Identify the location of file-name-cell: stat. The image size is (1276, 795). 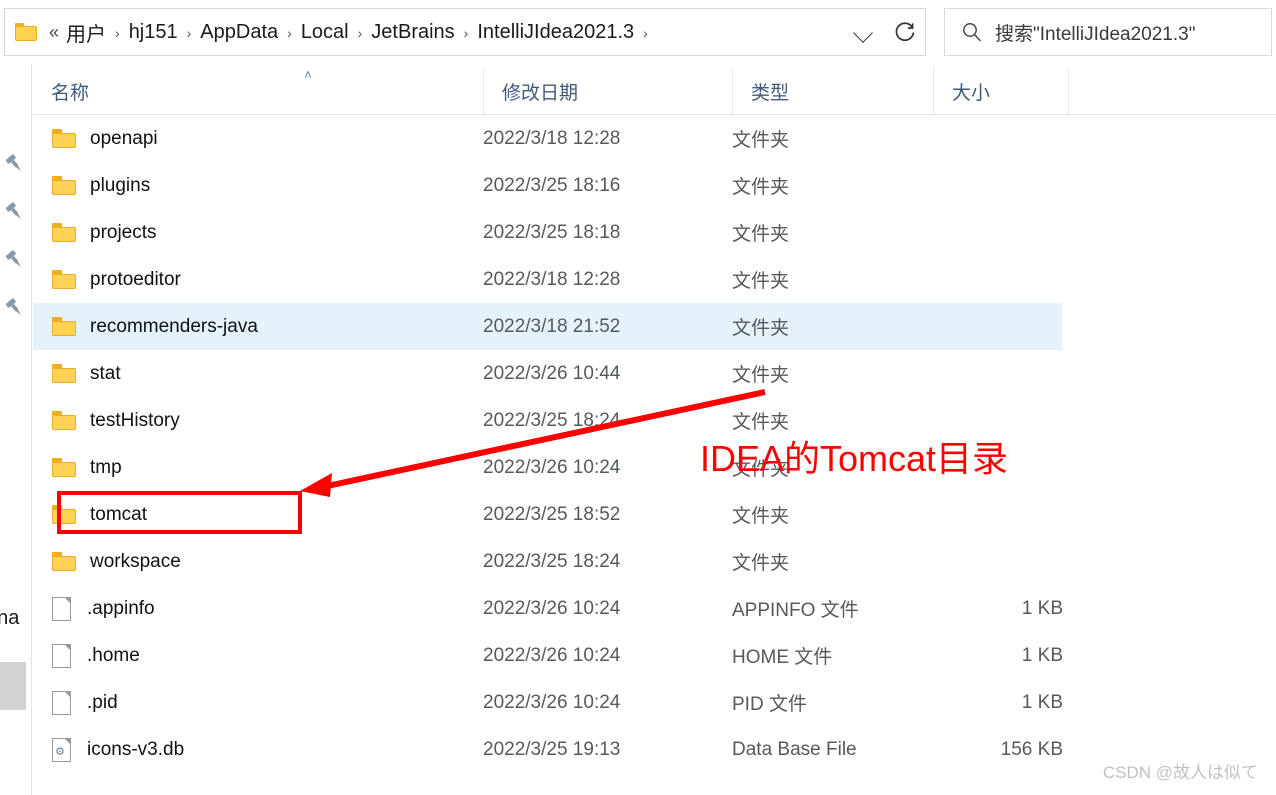
(77, 373).